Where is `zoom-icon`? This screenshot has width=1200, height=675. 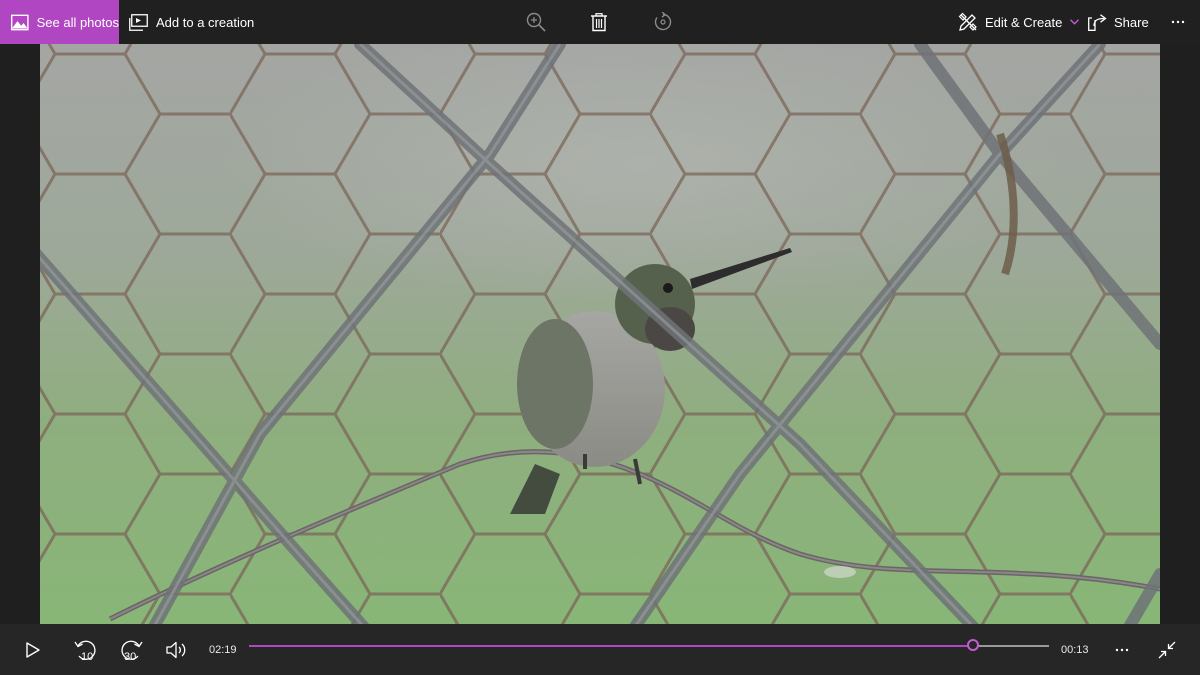 zoom-icon is located at coordinates (536, 22).